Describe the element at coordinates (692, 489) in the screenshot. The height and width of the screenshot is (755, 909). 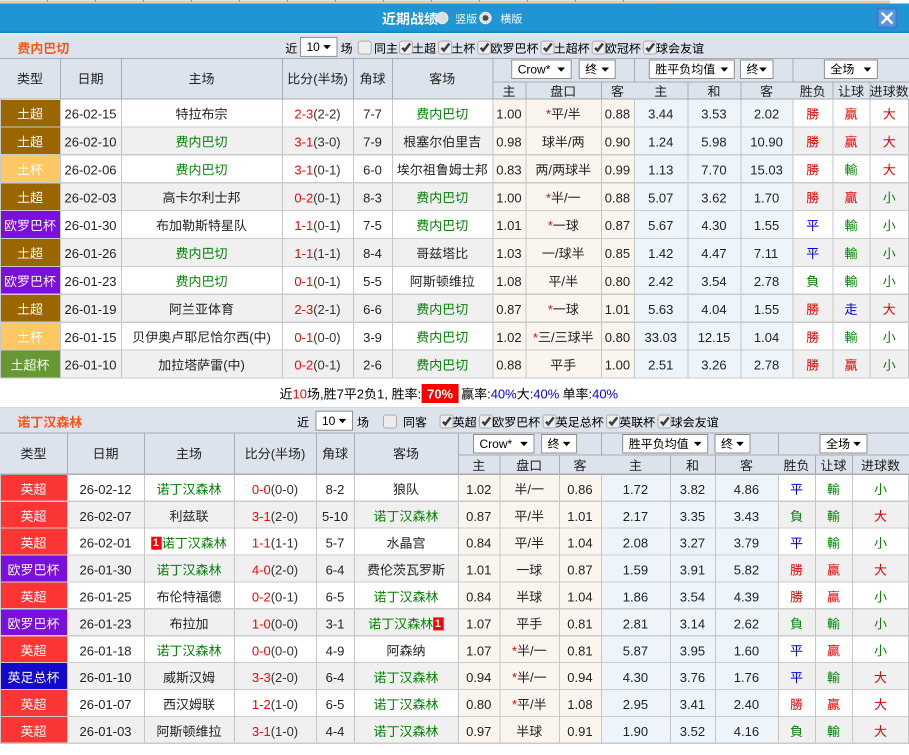
I see `svg-text: 3.82` at that location.